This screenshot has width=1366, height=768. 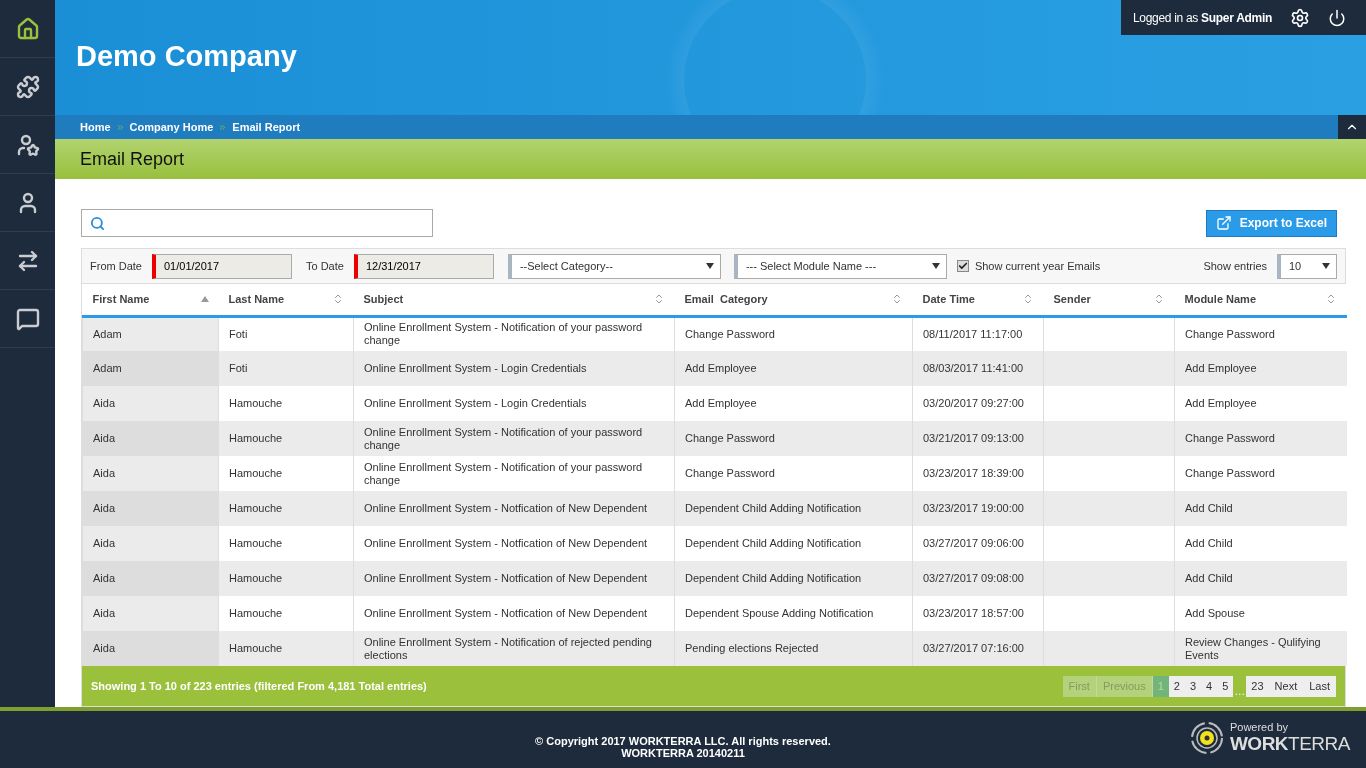 I want to click on pagination-nav-button: Last, so click(x=1319, y=686).